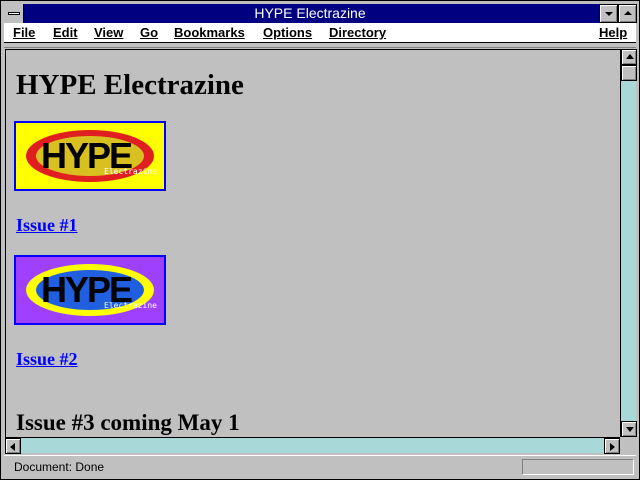  I want to click on maximize-icon, so click(628, 13).